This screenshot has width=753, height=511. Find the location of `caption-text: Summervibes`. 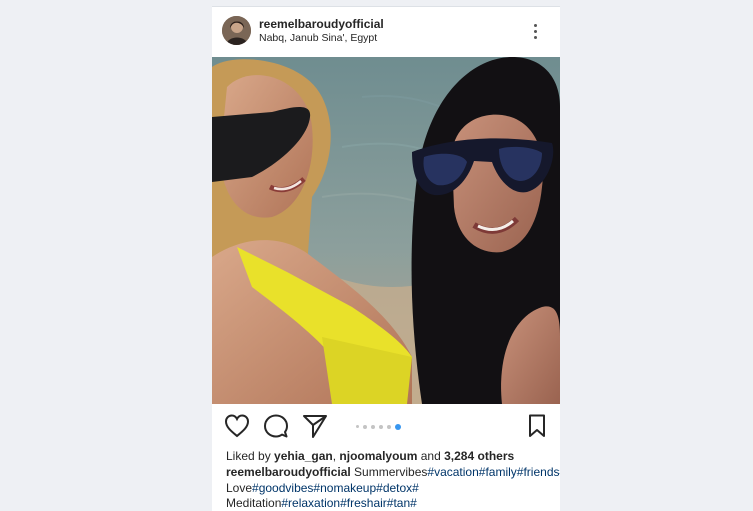

caption-text: Summervibes is located at coordinates (389, 472).